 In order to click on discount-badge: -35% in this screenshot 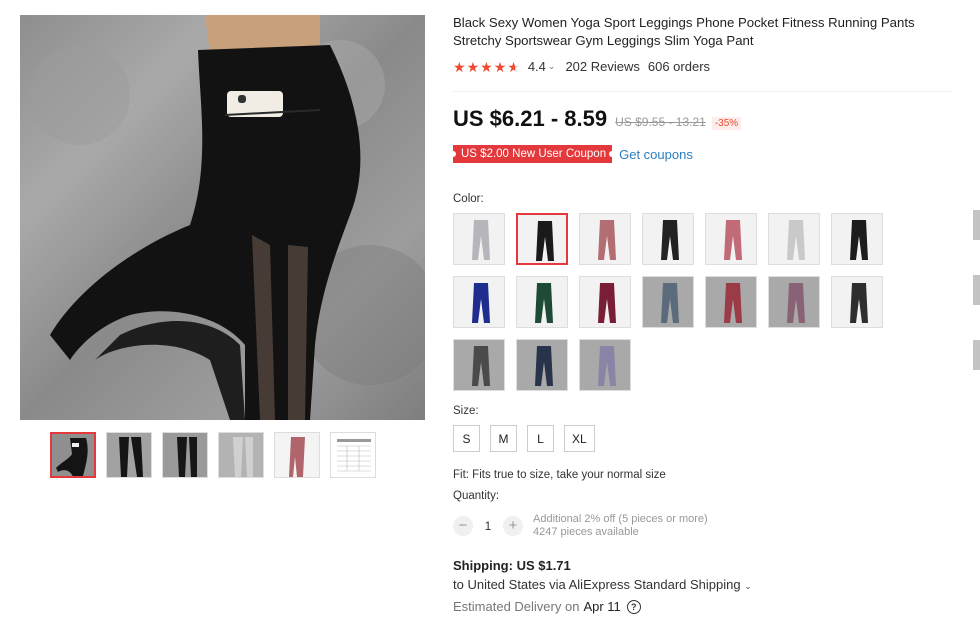, I will do `click(726, 123)`.